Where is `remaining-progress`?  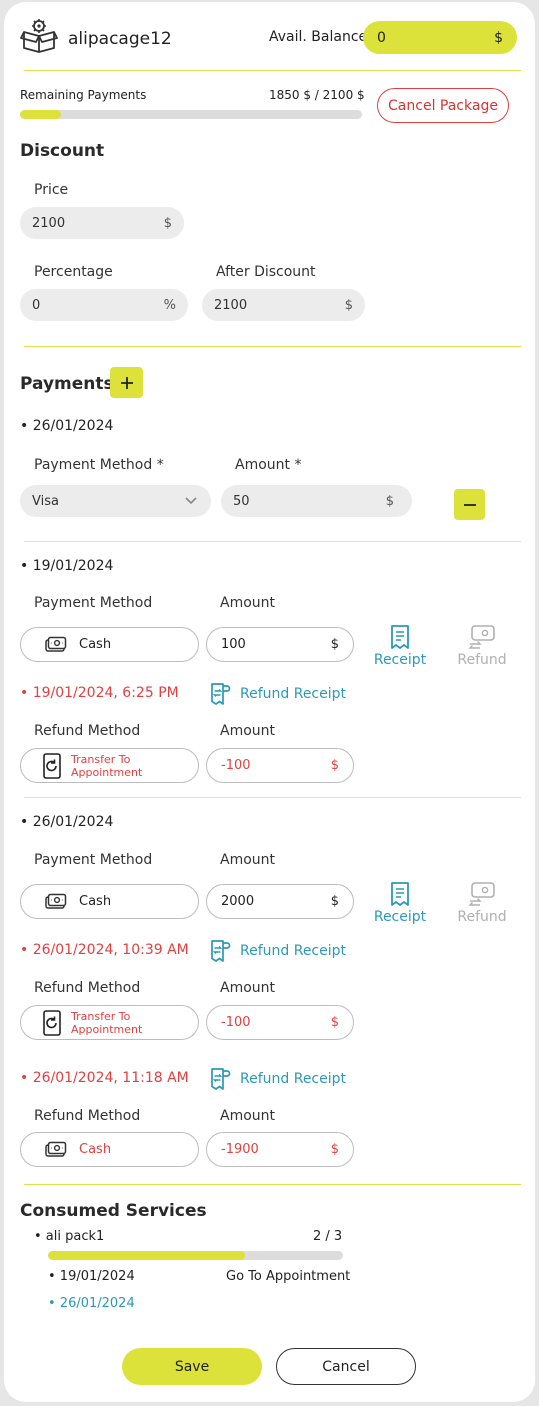 remaining-progress is located at coordinates (191, 114).